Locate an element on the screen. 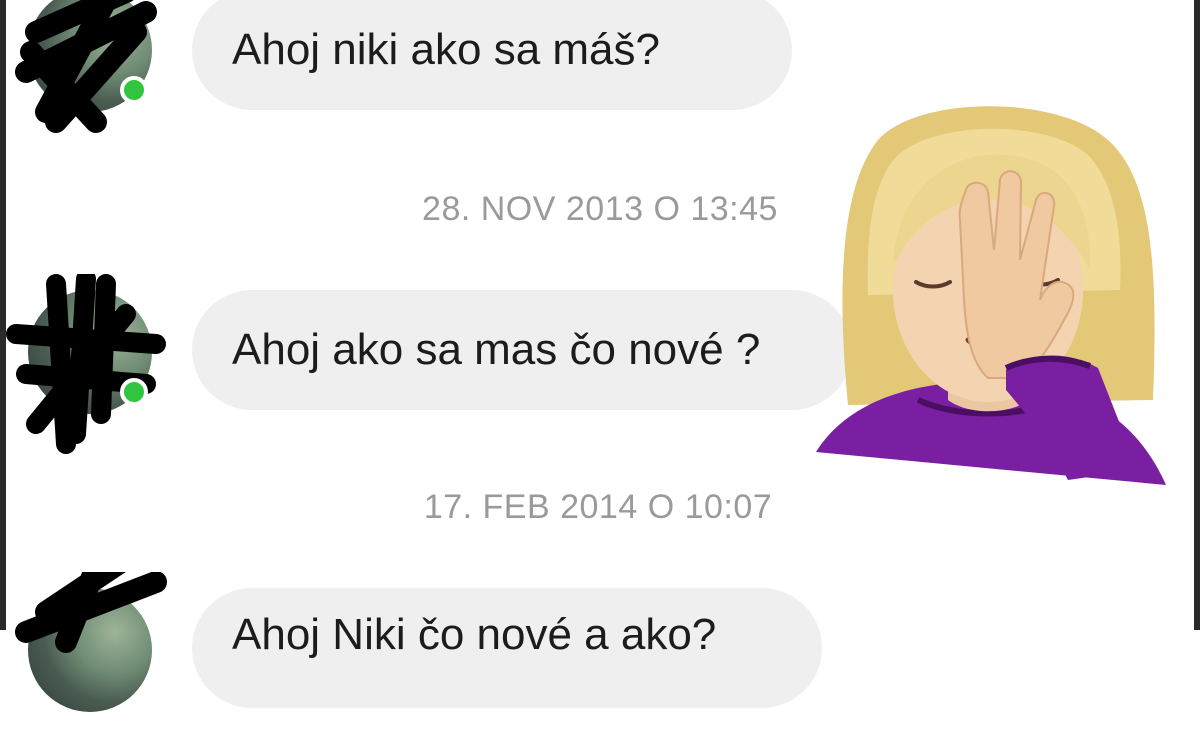  message-bubble: Ahoj ako sa mas čo nové ? is located at coordinates (522, 350).